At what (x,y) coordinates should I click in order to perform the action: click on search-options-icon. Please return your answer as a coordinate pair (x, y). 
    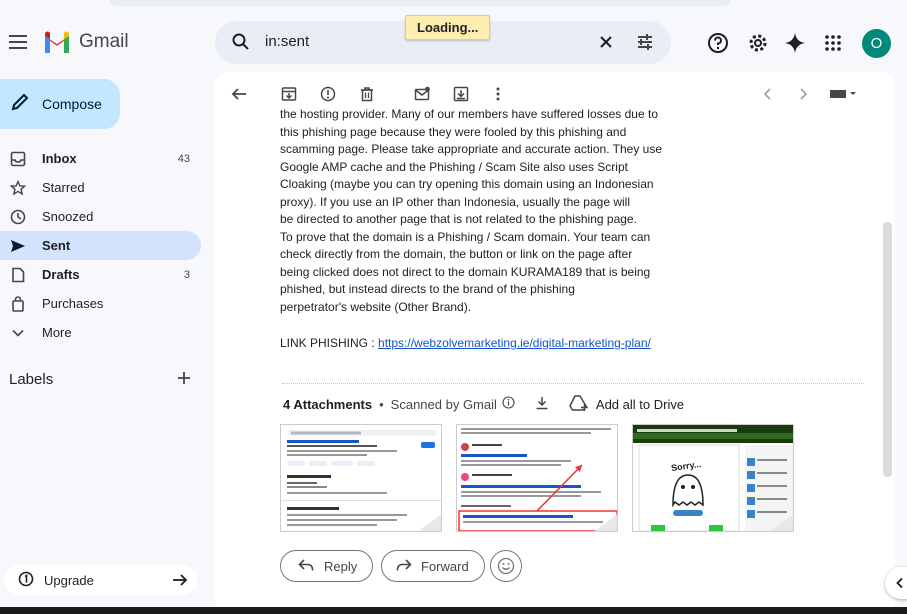
    Looking at the image, I should click on (645, 44).